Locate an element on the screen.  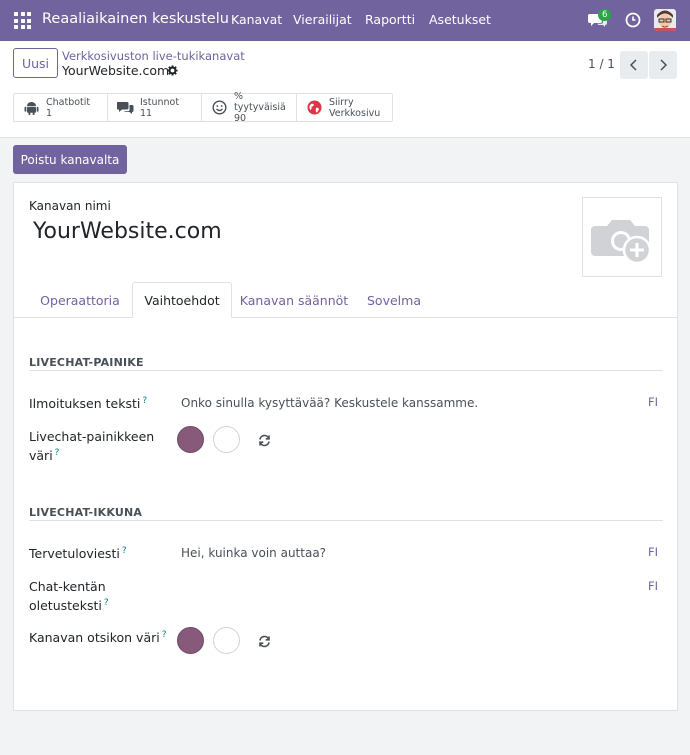
apps-menu-icon is located at coordinates (22, 20).